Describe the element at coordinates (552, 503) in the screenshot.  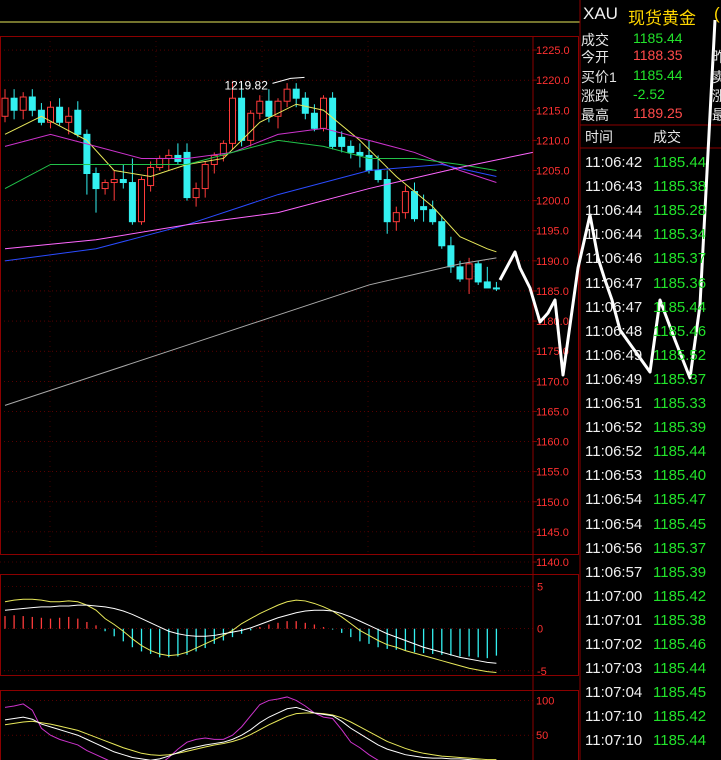
I see `y-tick-label: 1150.0` at that location.